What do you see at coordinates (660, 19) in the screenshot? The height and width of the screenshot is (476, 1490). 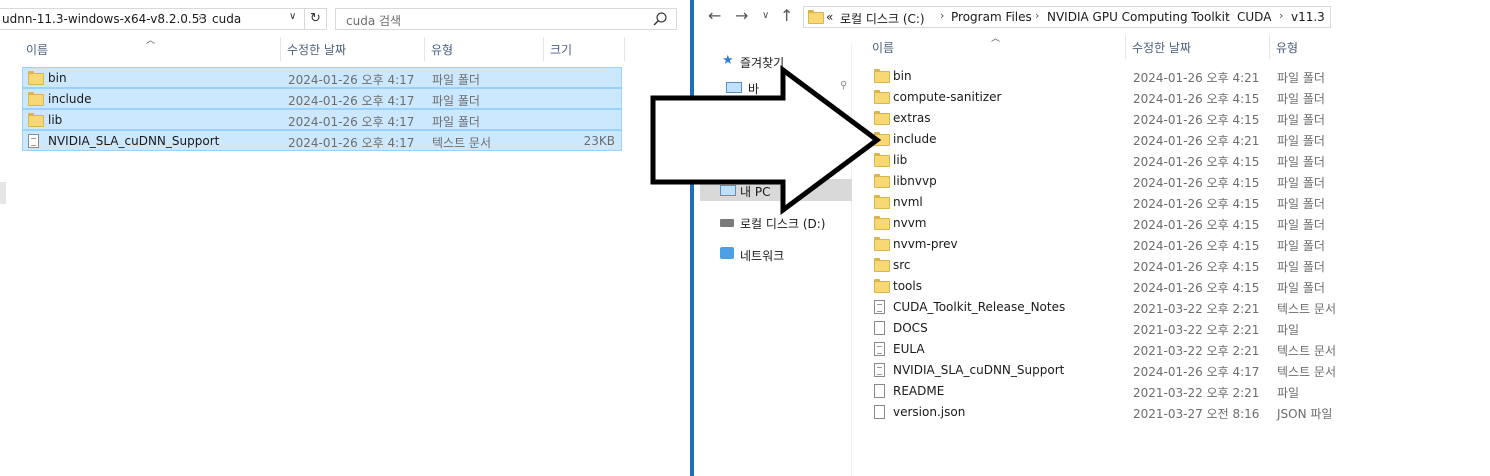 I see `search-icon` at bounding box center [660, 19].